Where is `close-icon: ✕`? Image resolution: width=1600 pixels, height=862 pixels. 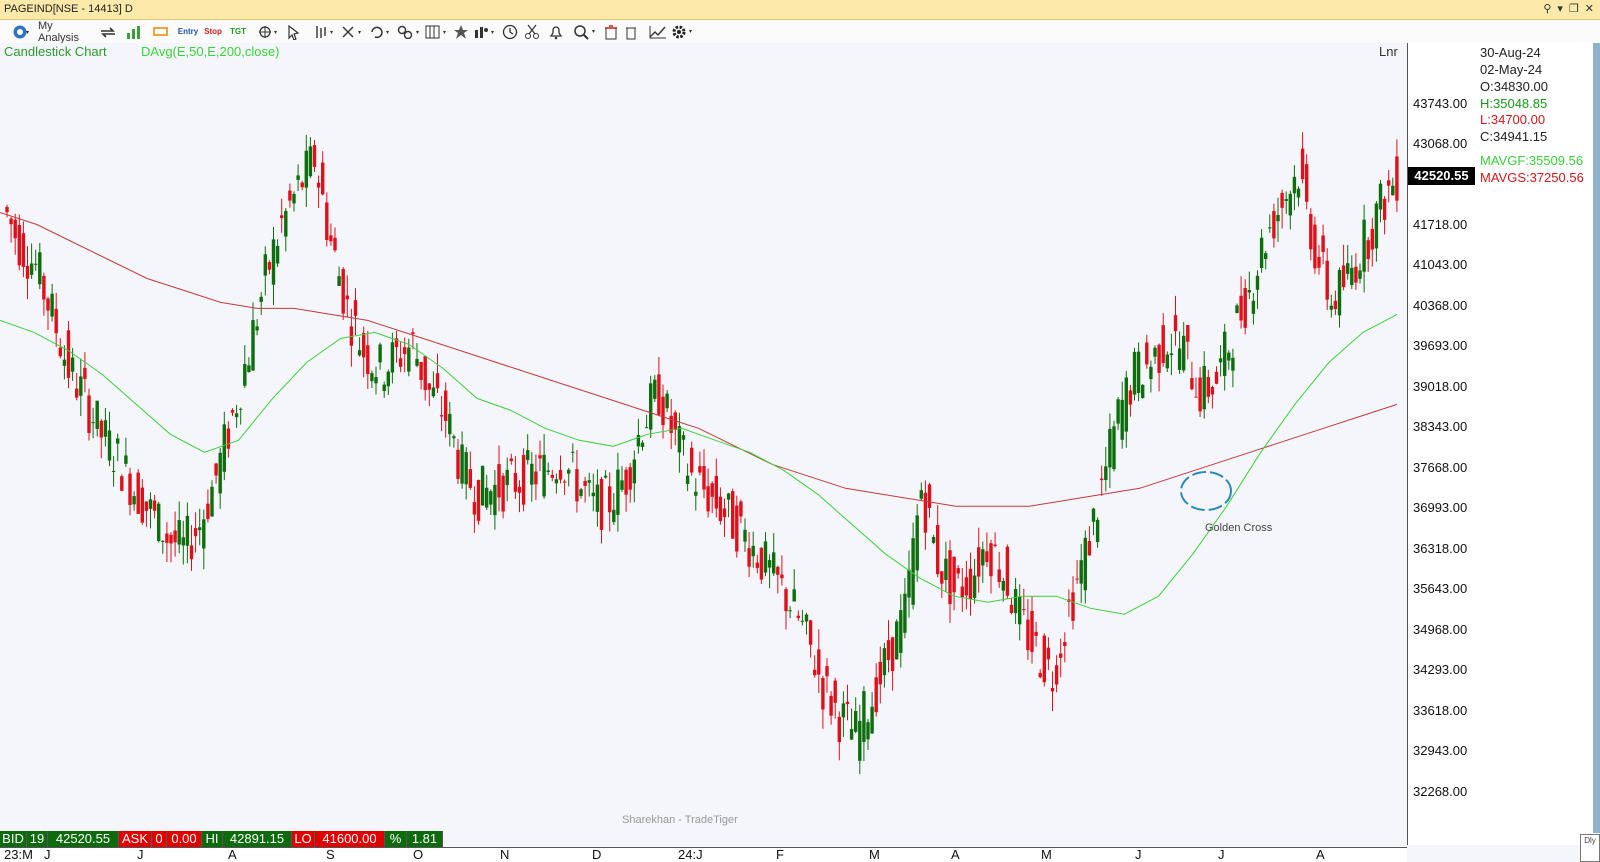 close-icon: ✕ is located at coordinates (1589, 8).